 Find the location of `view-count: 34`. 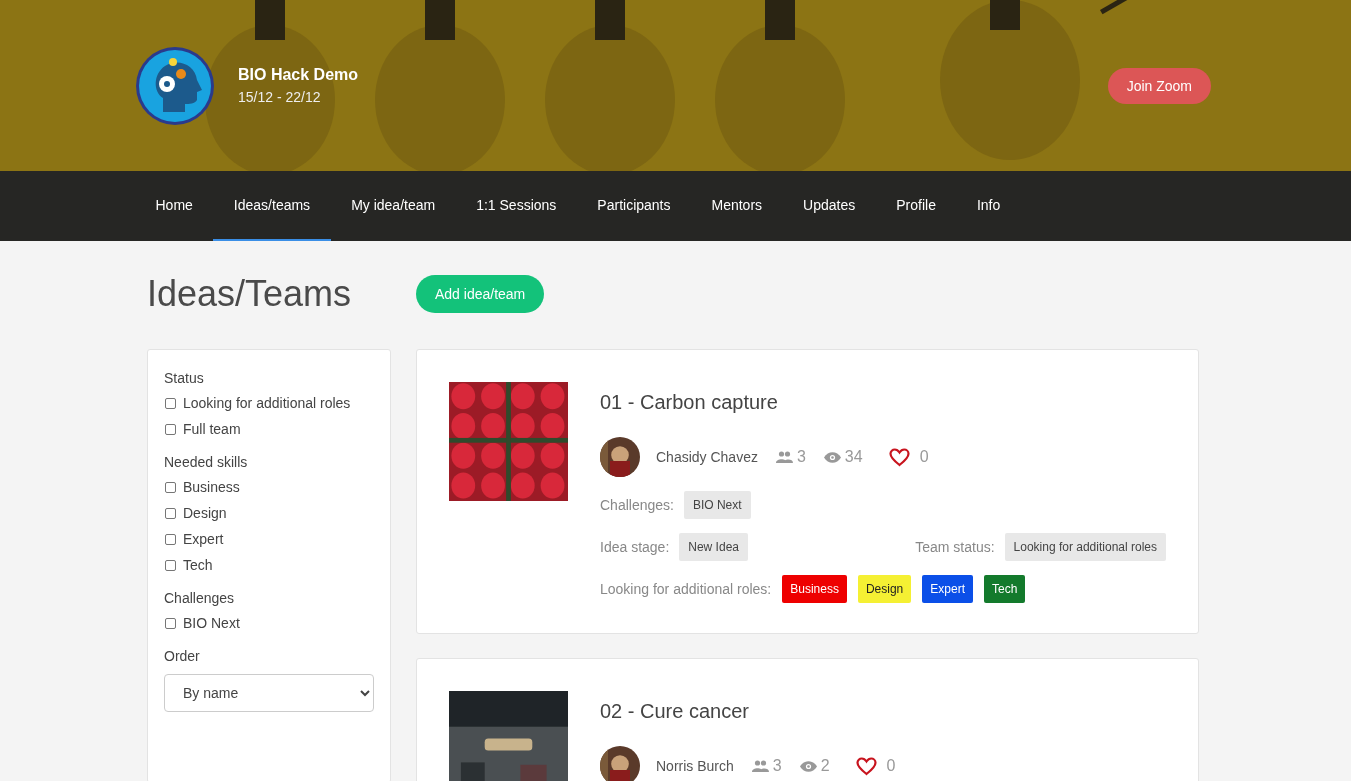

view-count: 34 is located at coordinates (853, 457).